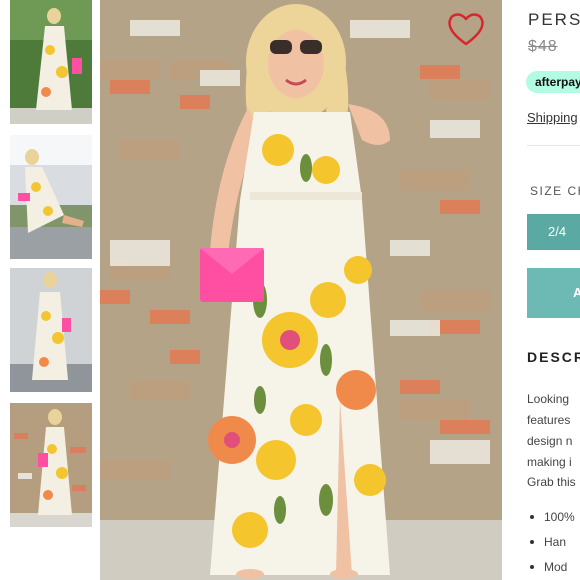  Describe the element at coordinates (553, 357) in the screenshot. I see `description-heading: DESCR` at that location.